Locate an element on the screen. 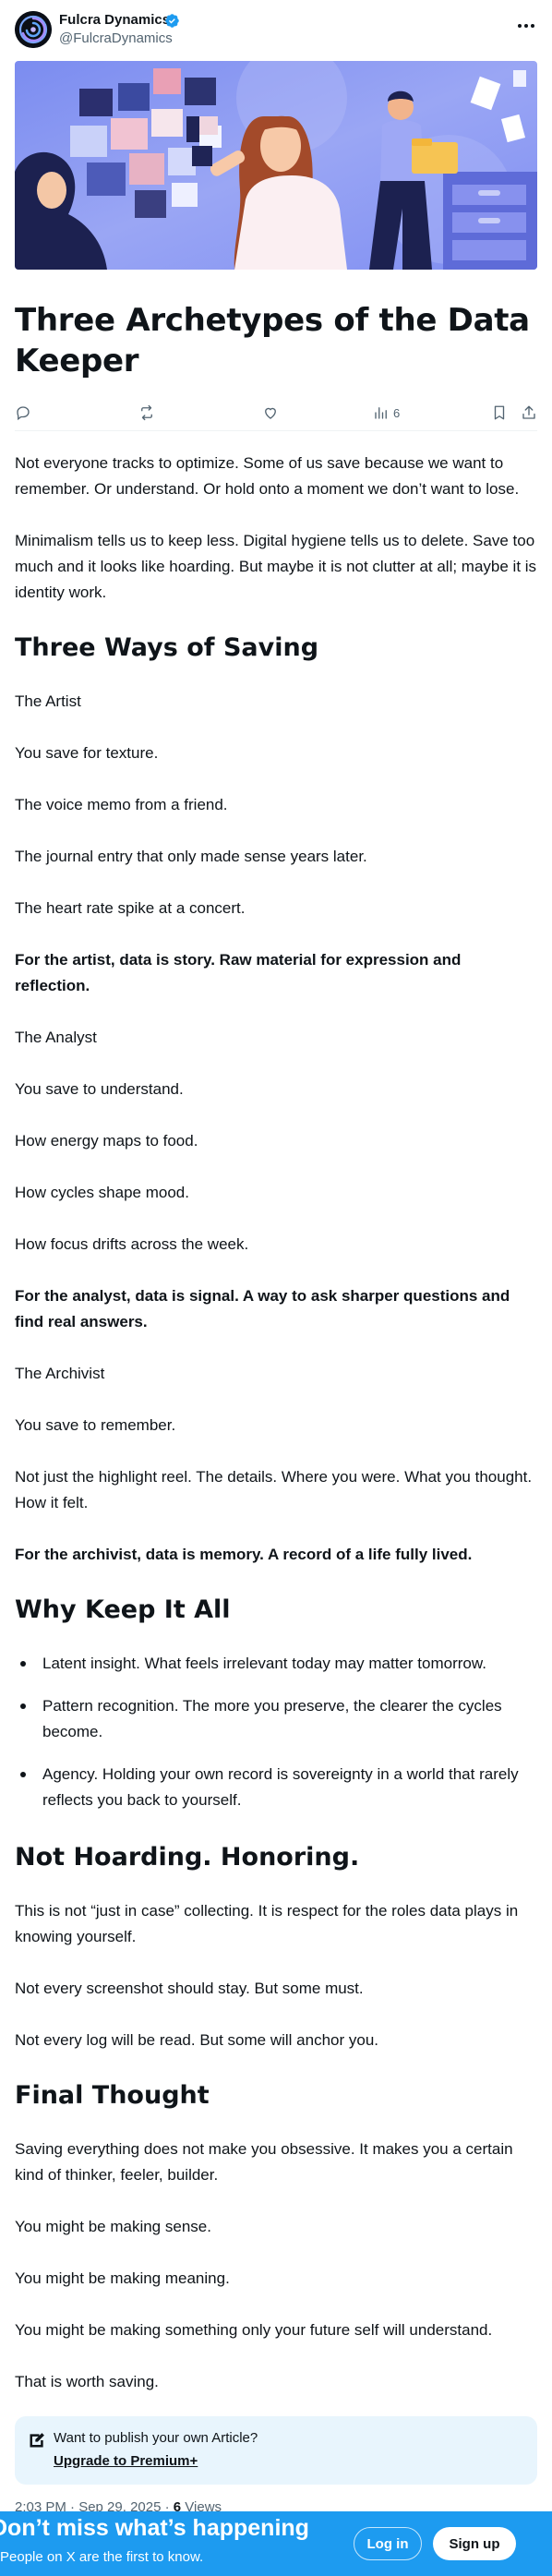 The height and width of the screenshot is (2576, 552). bookmark-button is located at coordinates (499, 413).